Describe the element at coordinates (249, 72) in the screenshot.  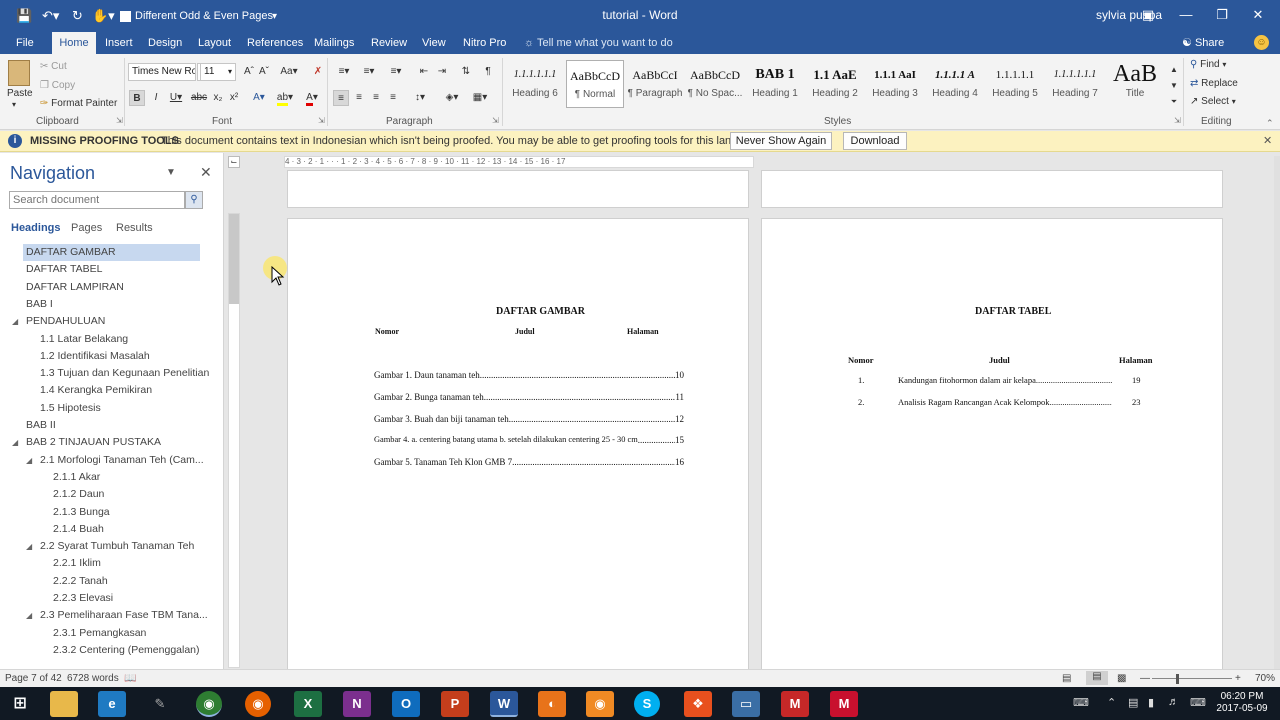
I see `grow-font-icon: Aˆ` at that location.